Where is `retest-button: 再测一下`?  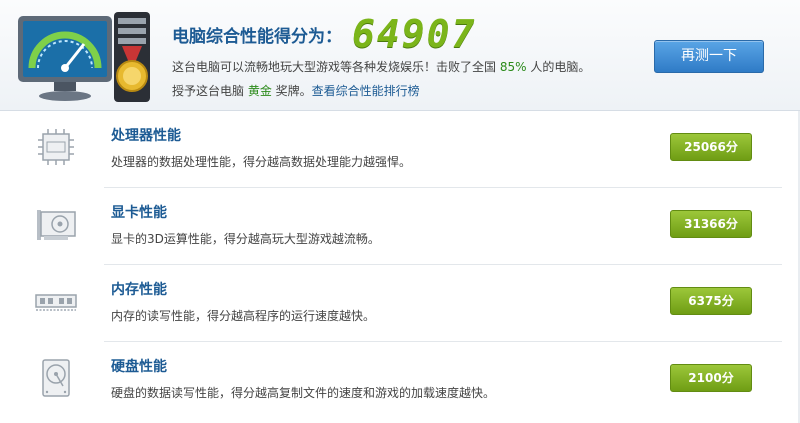
retest-button: 再测一下 is located at coordinates (709, 56).